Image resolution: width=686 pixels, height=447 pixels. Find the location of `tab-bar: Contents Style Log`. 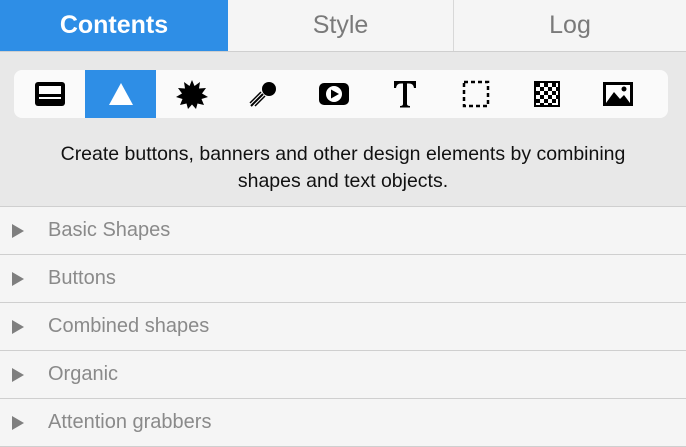

tab-bar: Contents Style Log is located at coordinates (343, 26).